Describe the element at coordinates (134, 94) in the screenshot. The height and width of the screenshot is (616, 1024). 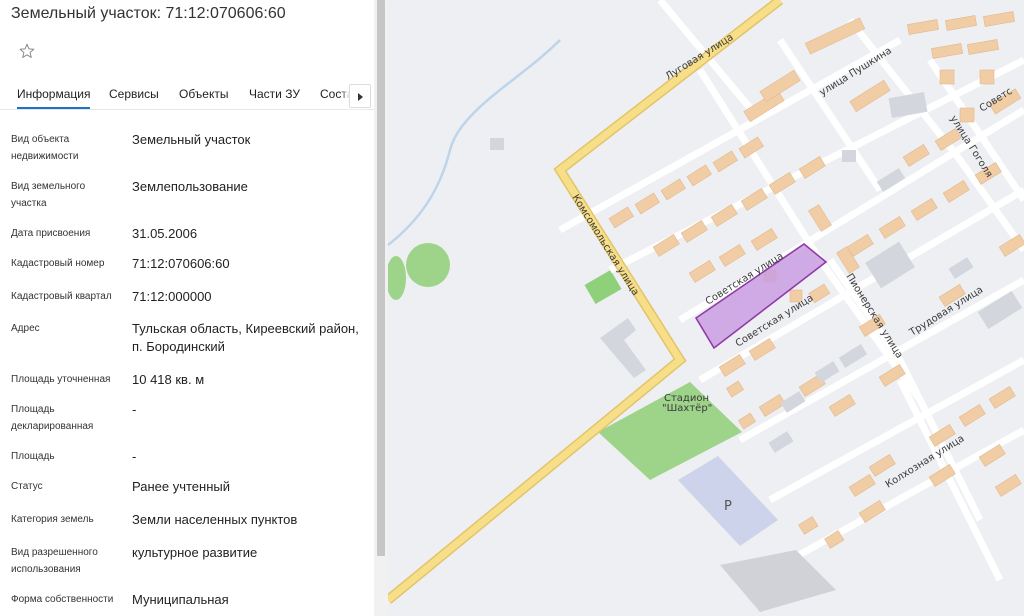
I see `tab-services: Сервисы` at that location.